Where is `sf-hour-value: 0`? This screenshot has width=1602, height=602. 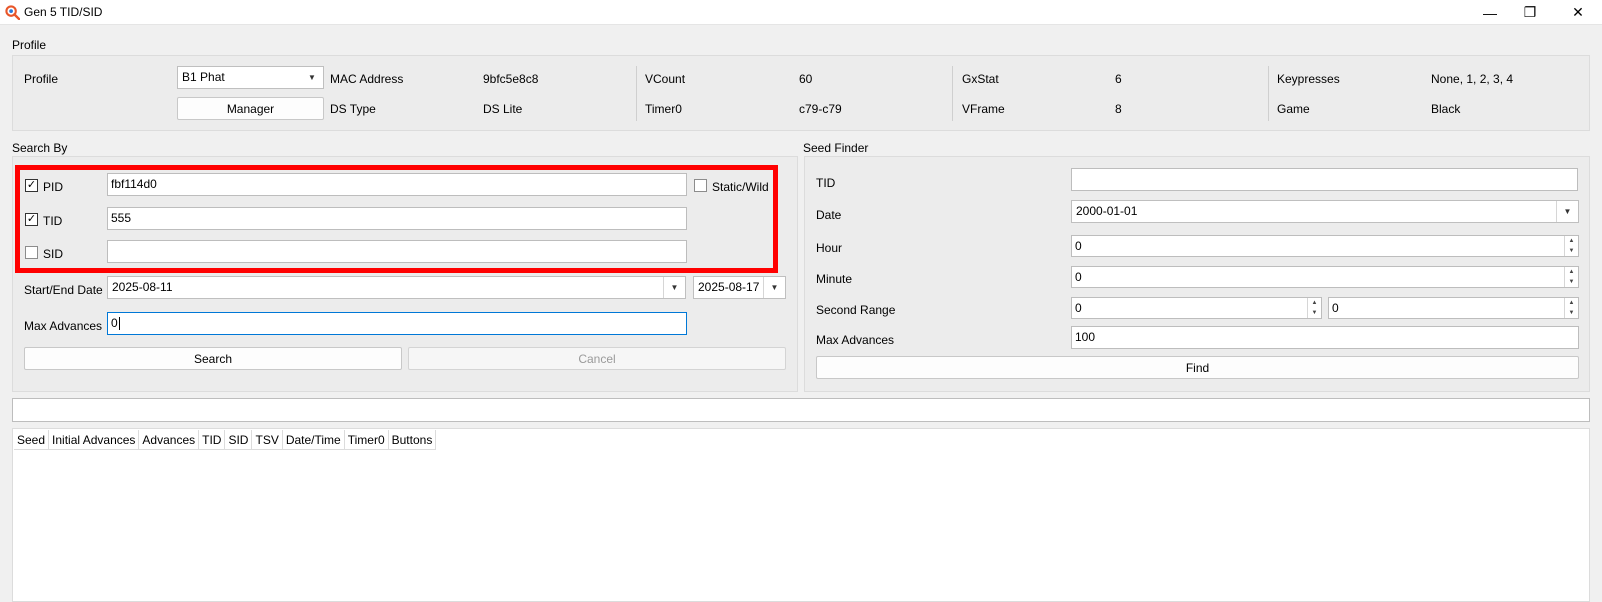
sf-hour-value: 0 is located at coordinates (1078, 246).